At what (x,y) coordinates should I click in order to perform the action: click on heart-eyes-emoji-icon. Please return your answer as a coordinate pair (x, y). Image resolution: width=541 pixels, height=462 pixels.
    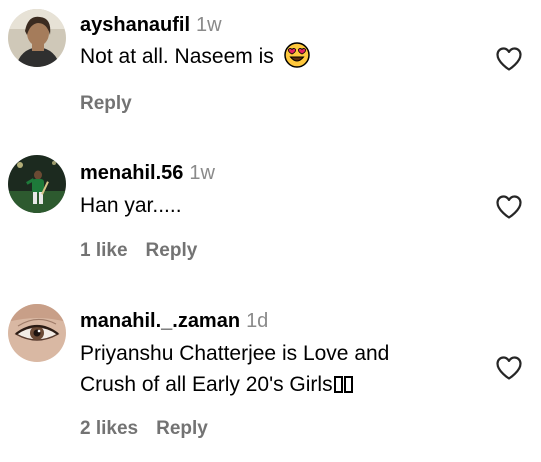
    Looking at the image, I should click on (296, 55).